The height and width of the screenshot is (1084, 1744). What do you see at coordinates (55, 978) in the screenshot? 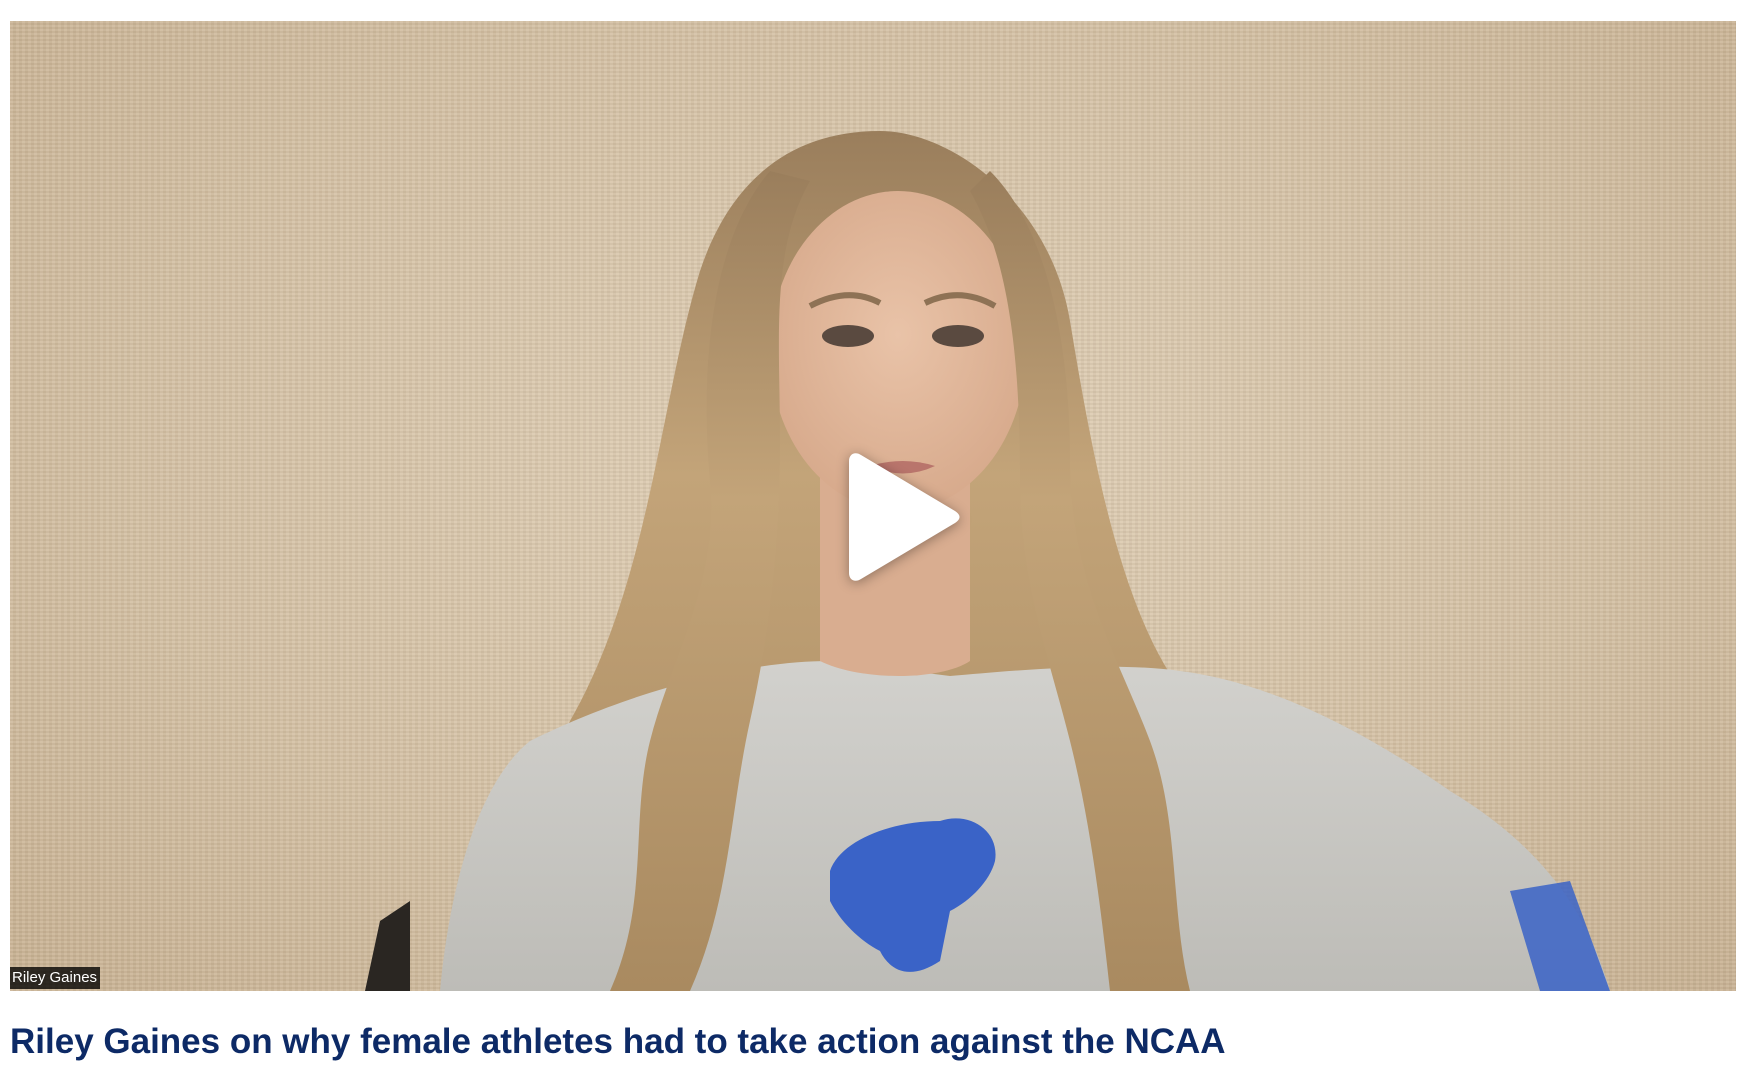
I see `participant-name-tag: Riley Gaines` at bounding box center [55, 978].